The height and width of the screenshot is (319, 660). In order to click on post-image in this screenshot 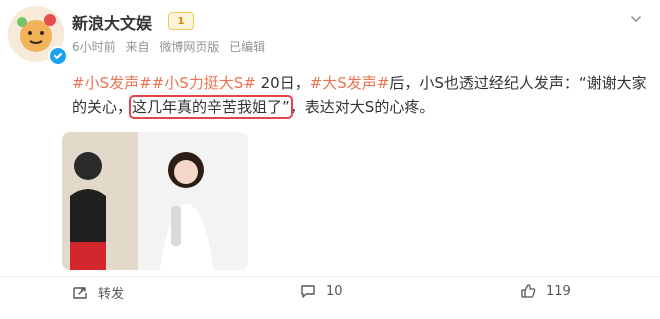, I will do `click(155, 201)`.